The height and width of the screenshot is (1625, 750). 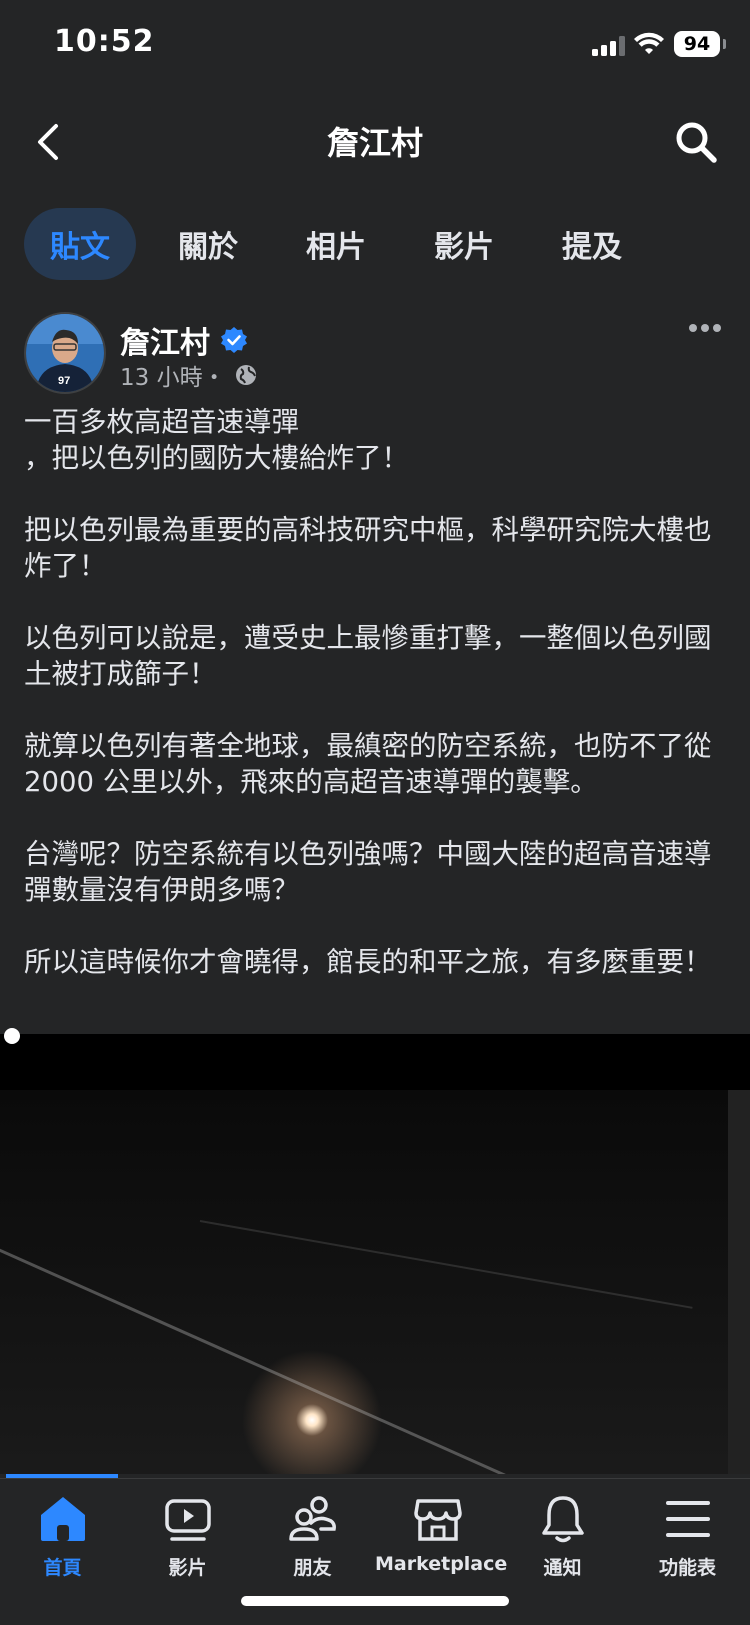 I want to click on nav-video-label: 影片, so click(x=187, y=1568).